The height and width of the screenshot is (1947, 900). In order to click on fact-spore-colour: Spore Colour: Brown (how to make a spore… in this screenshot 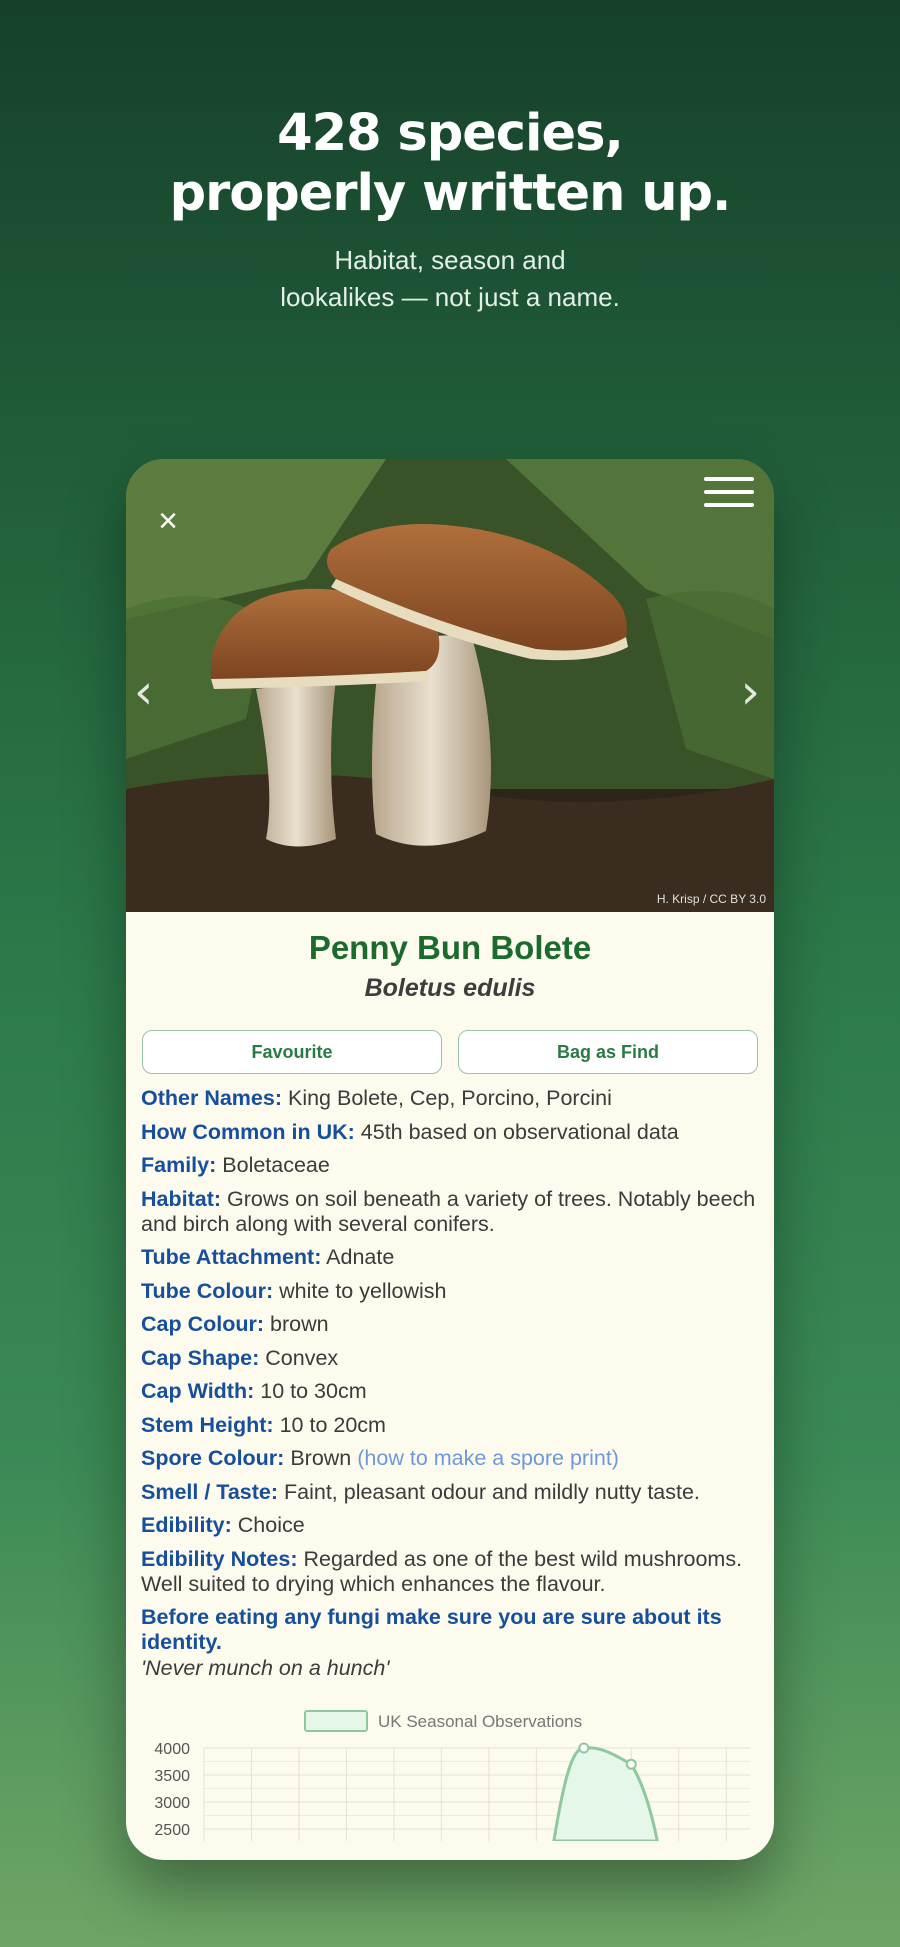, I will do `click(450, 1458)`.